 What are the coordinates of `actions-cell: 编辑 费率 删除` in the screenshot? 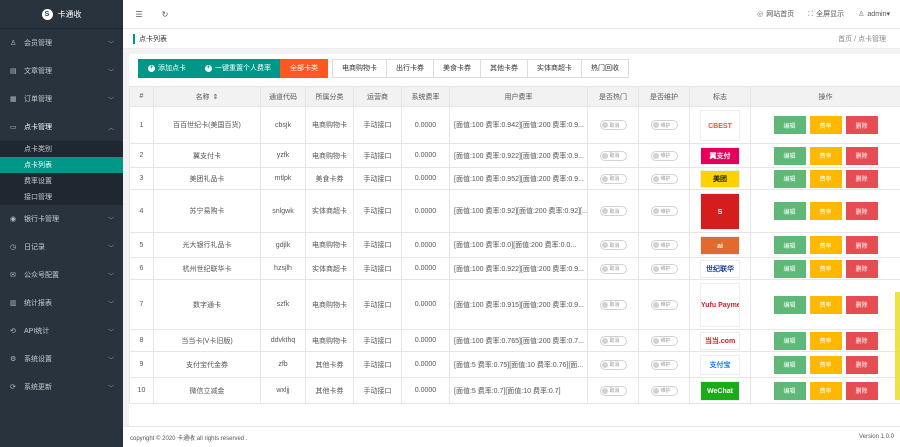 It's located at (825, 245).